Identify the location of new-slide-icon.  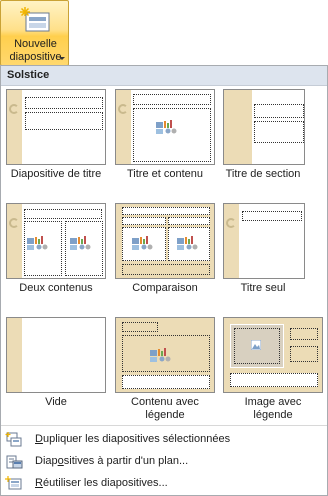
(35, 19).